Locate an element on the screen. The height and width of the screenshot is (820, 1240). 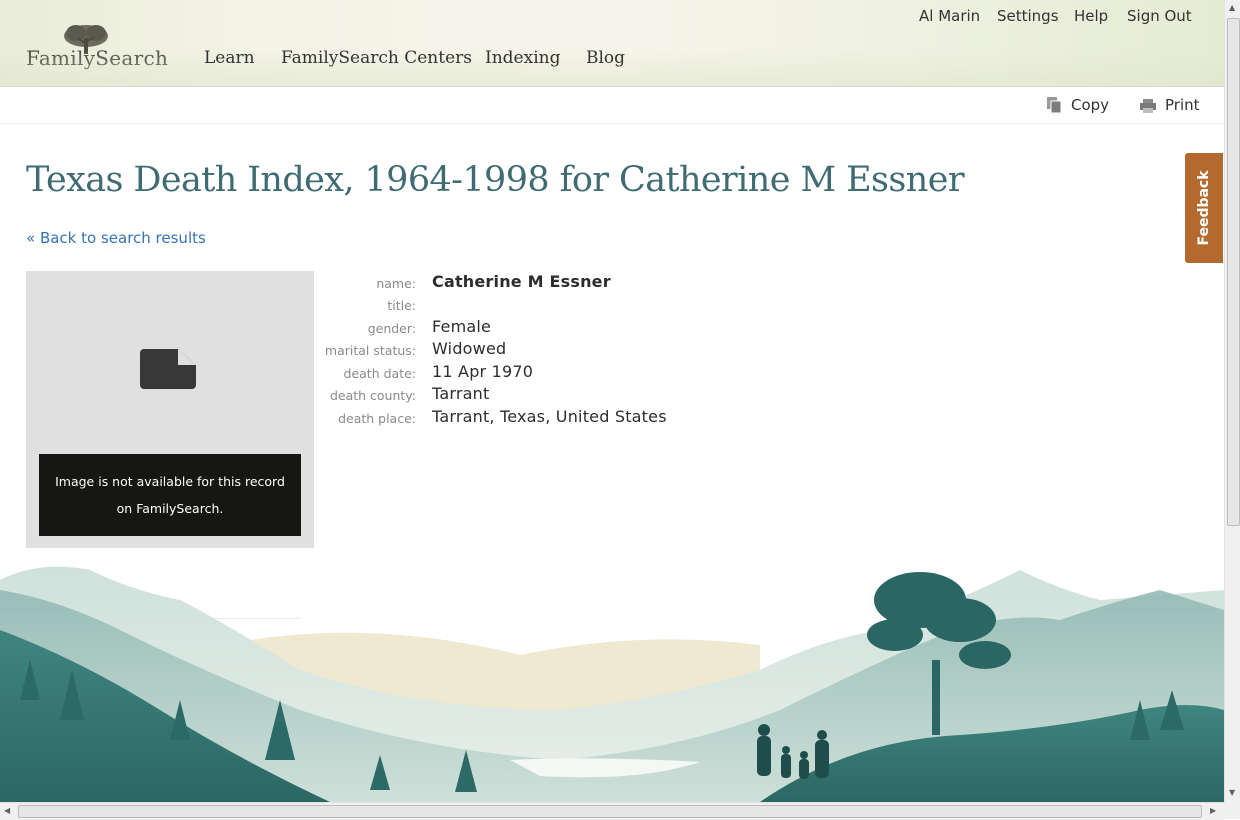
field-value: Widowed is located at coordinates (469, 348).